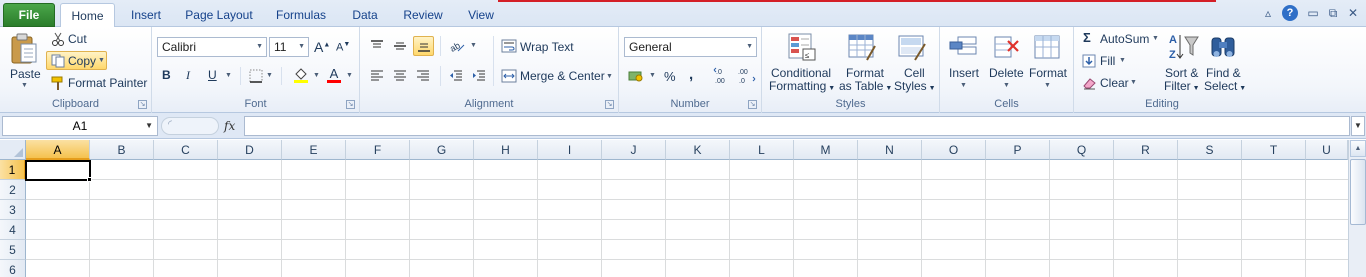 This screenshot has height=277, width=1366. Describe the element at coordinates (670, 76) in the screenshot. I see `percent-button: %` at that location.